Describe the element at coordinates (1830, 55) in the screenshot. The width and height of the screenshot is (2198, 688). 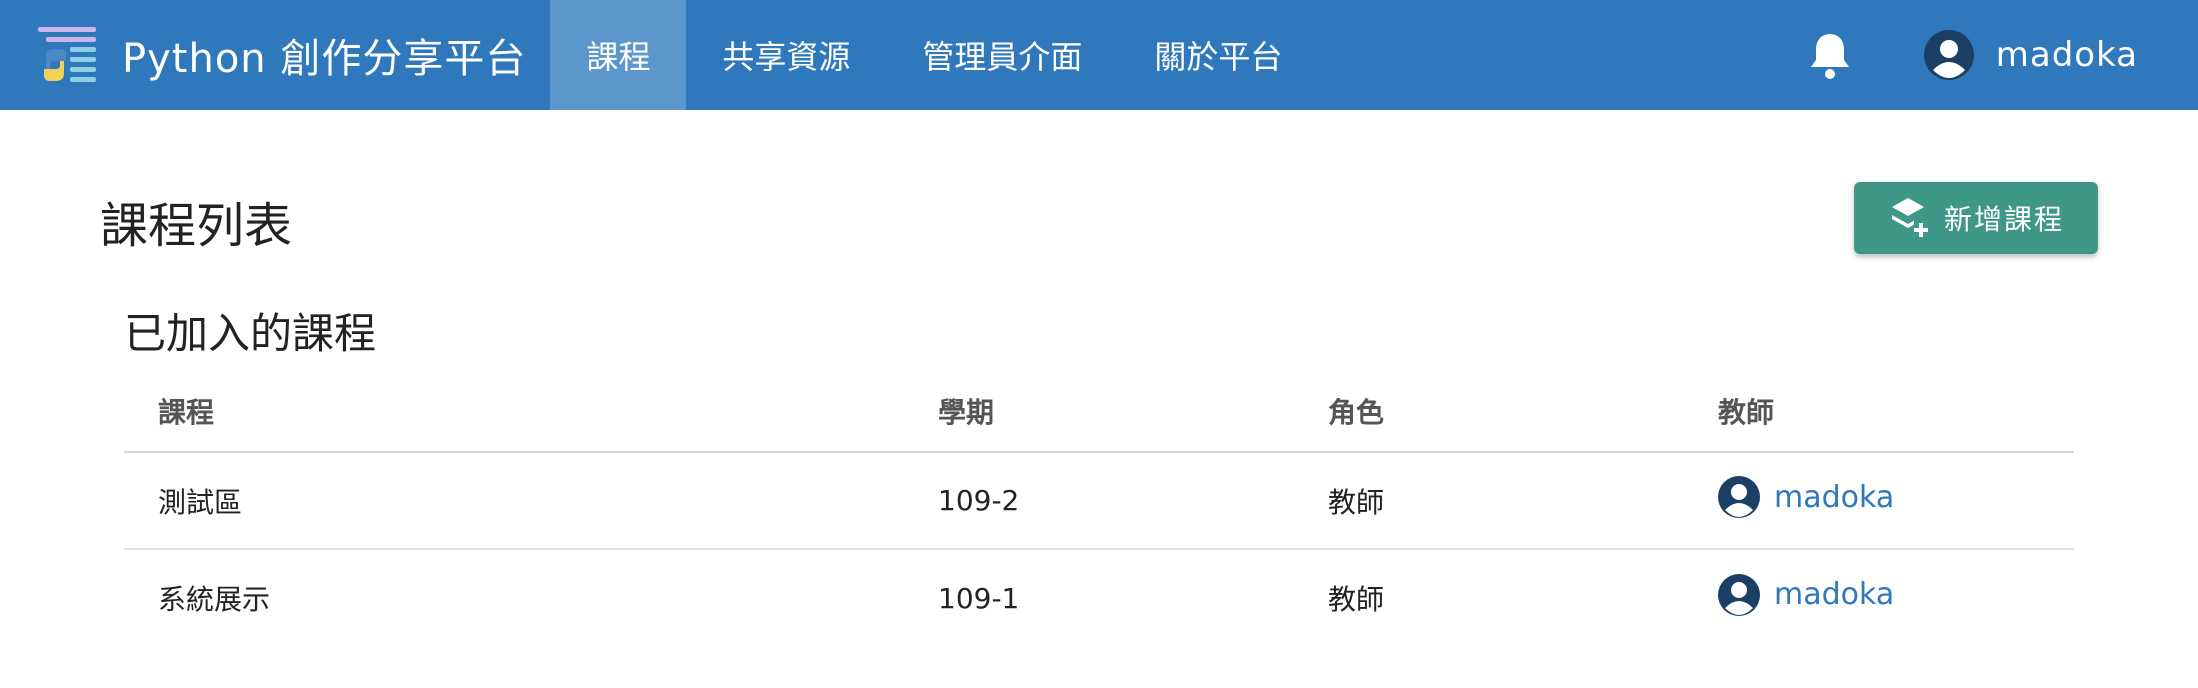
I see `bell-icon` at that location.